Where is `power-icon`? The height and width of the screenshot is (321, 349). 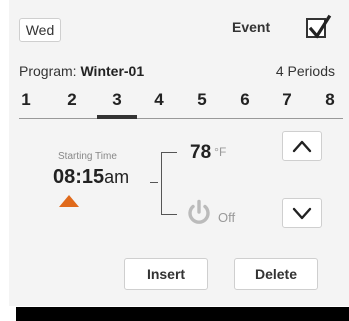
power-icon is located at coordinates (199, 215).